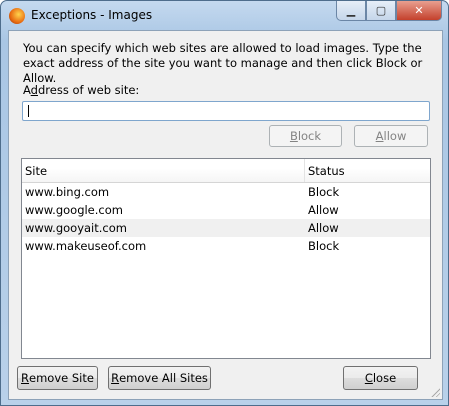 The width and height of the screenshot is (449, 406). I want to click on site-cell: www.gooyait.com, so click(76, 228).